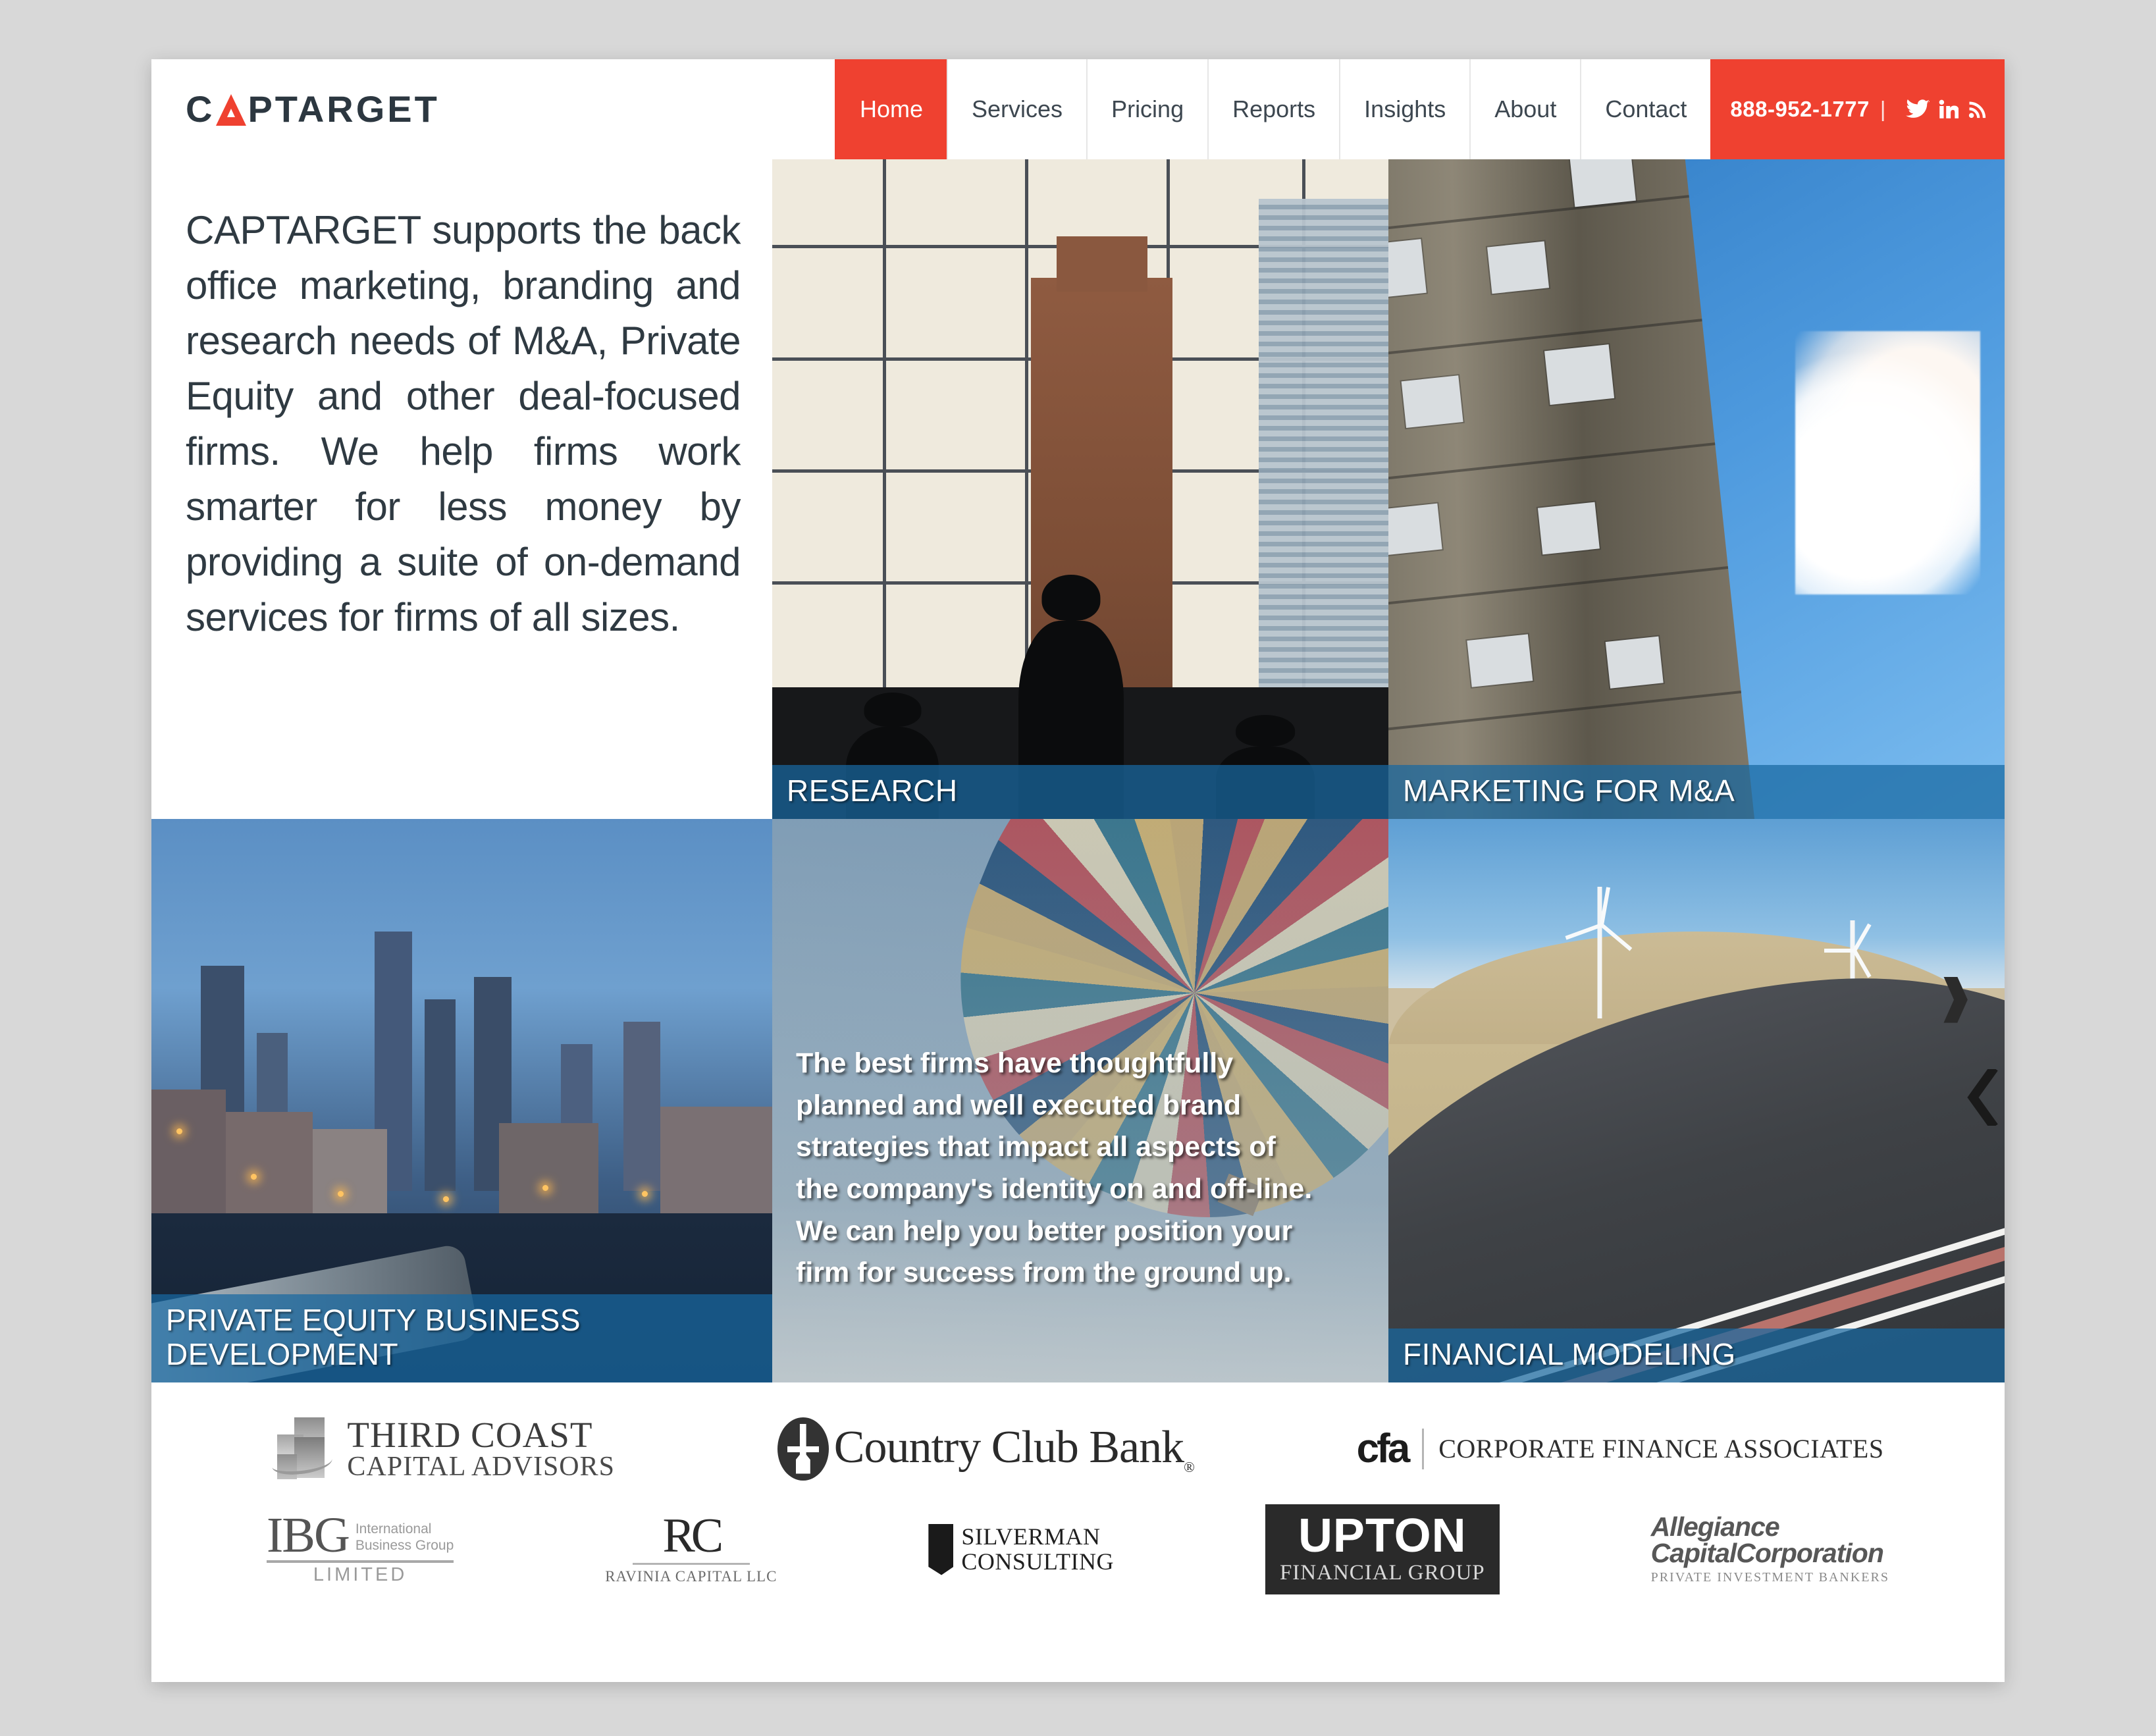 Image resolution: width=2156 pixels, height=1736 pixels. What do you see at coordinates (691, 1563) in the screenshot?
I see `ravinia-divider` at bounding box center [691, 1563].